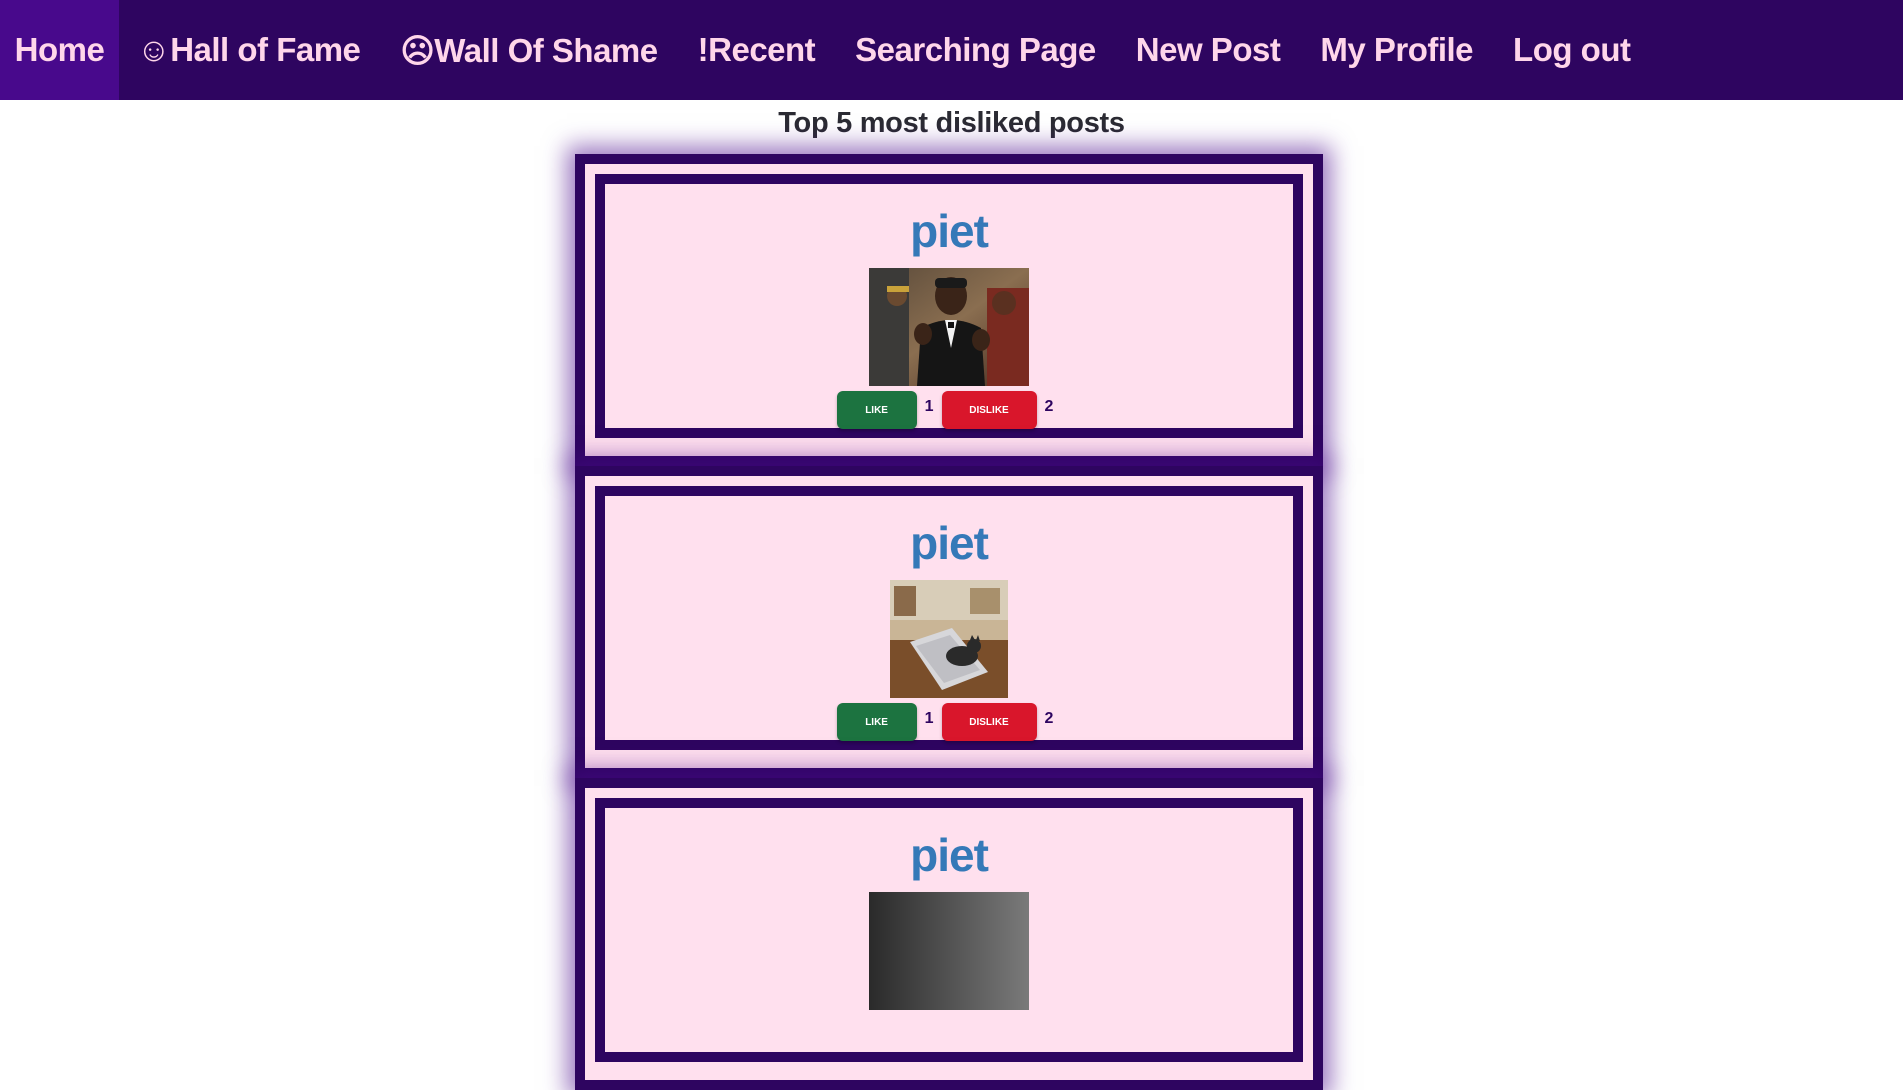 The image size is (1903, 1090). I want to click on nav-item-recent: !Recent, so click(757, 50).